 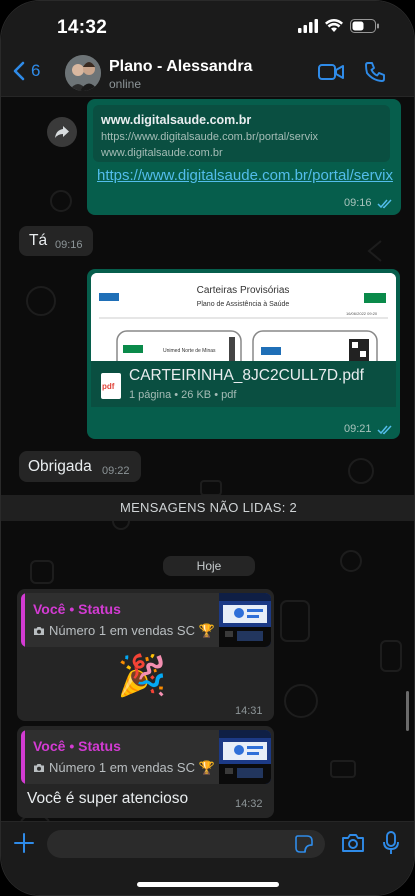 What do you see at coordinates (108, 798) in the screenshot?
I see `message-text: Você é super atencioso` at bounding box center [108, 798].